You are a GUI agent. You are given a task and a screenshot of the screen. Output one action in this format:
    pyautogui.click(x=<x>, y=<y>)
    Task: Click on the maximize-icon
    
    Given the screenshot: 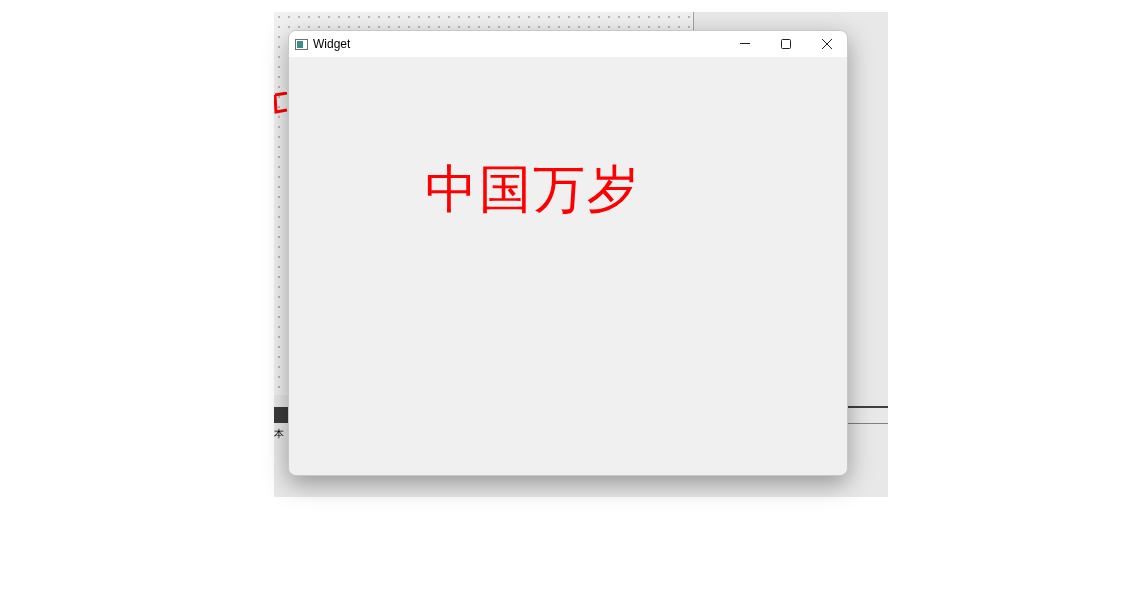 What is the action you would take?
    pyautogui.click(x=785, y=44)
    